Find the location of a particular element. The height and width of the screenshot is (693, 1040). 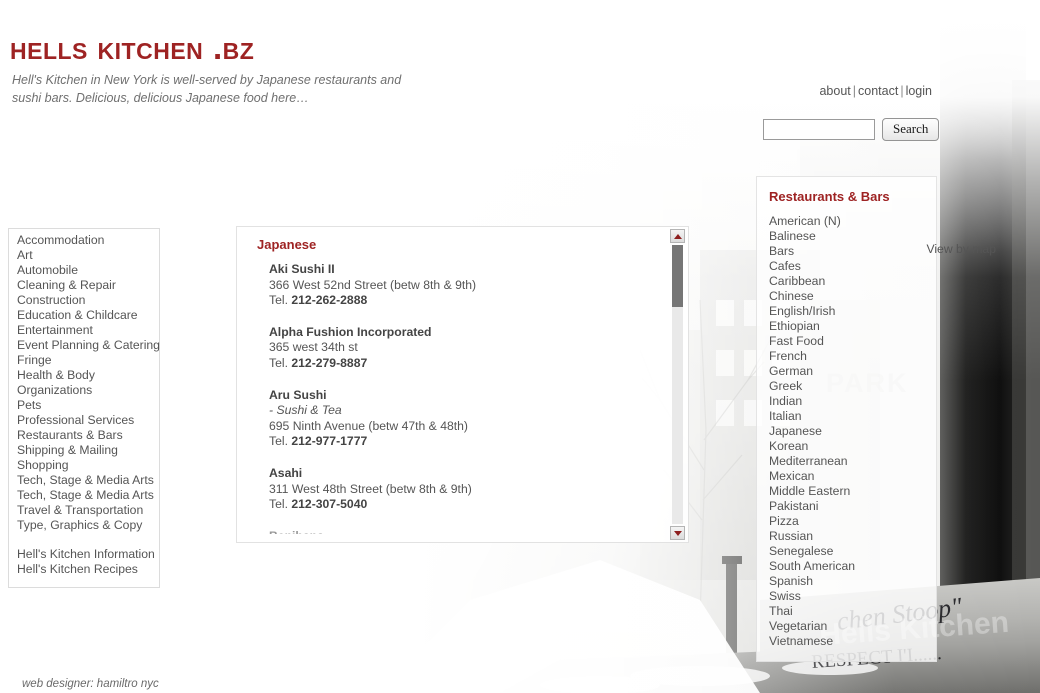

sidebar-divider-space is located at coordinates (84, 540).